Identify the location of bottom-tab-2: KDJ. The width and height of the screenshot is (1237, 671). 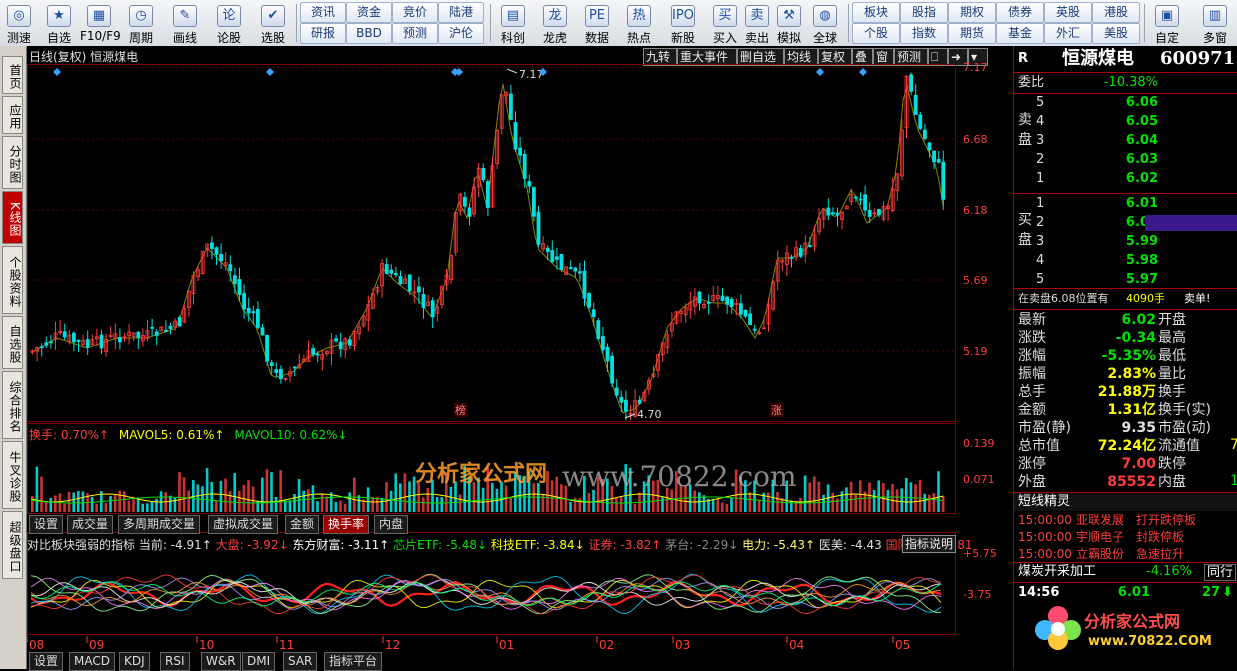
(134, 661).